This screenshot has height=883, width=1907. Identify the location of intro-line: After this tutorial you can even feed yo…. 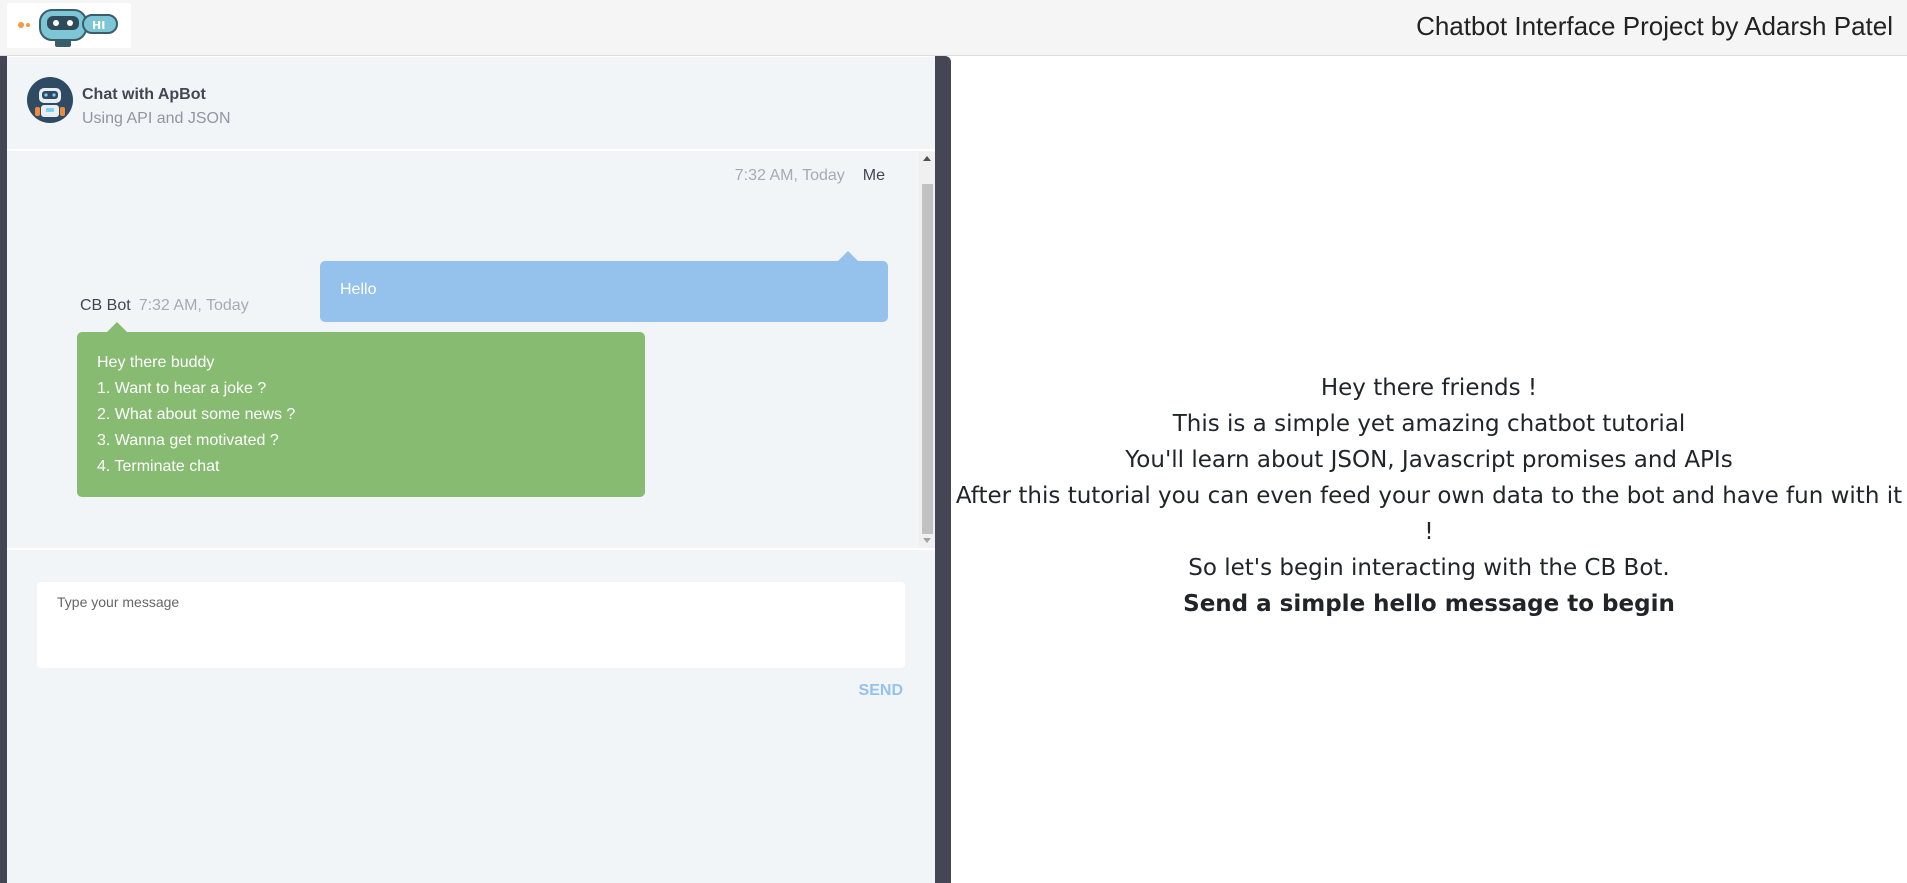
(1429, 496).